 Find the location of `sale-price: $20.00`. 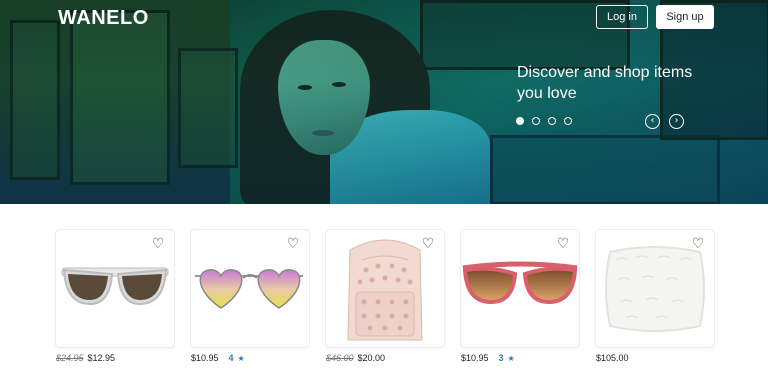

sale-price: $20.00 is located at coordinates (371, 358).